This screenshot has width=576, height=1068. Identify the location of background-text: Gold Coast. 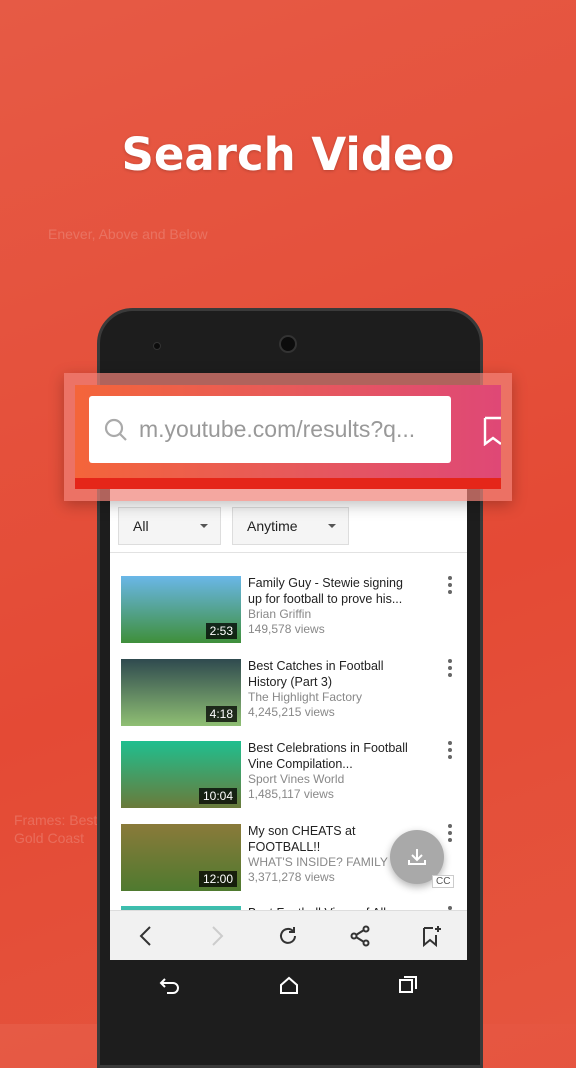
(49, 838).